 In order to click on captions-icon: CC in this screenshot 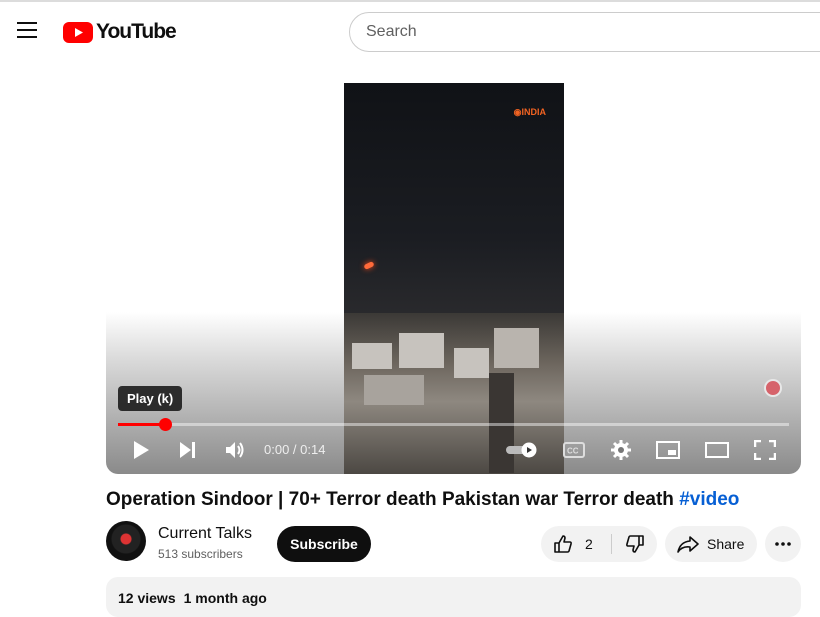, I will do `click(574, 450)`.